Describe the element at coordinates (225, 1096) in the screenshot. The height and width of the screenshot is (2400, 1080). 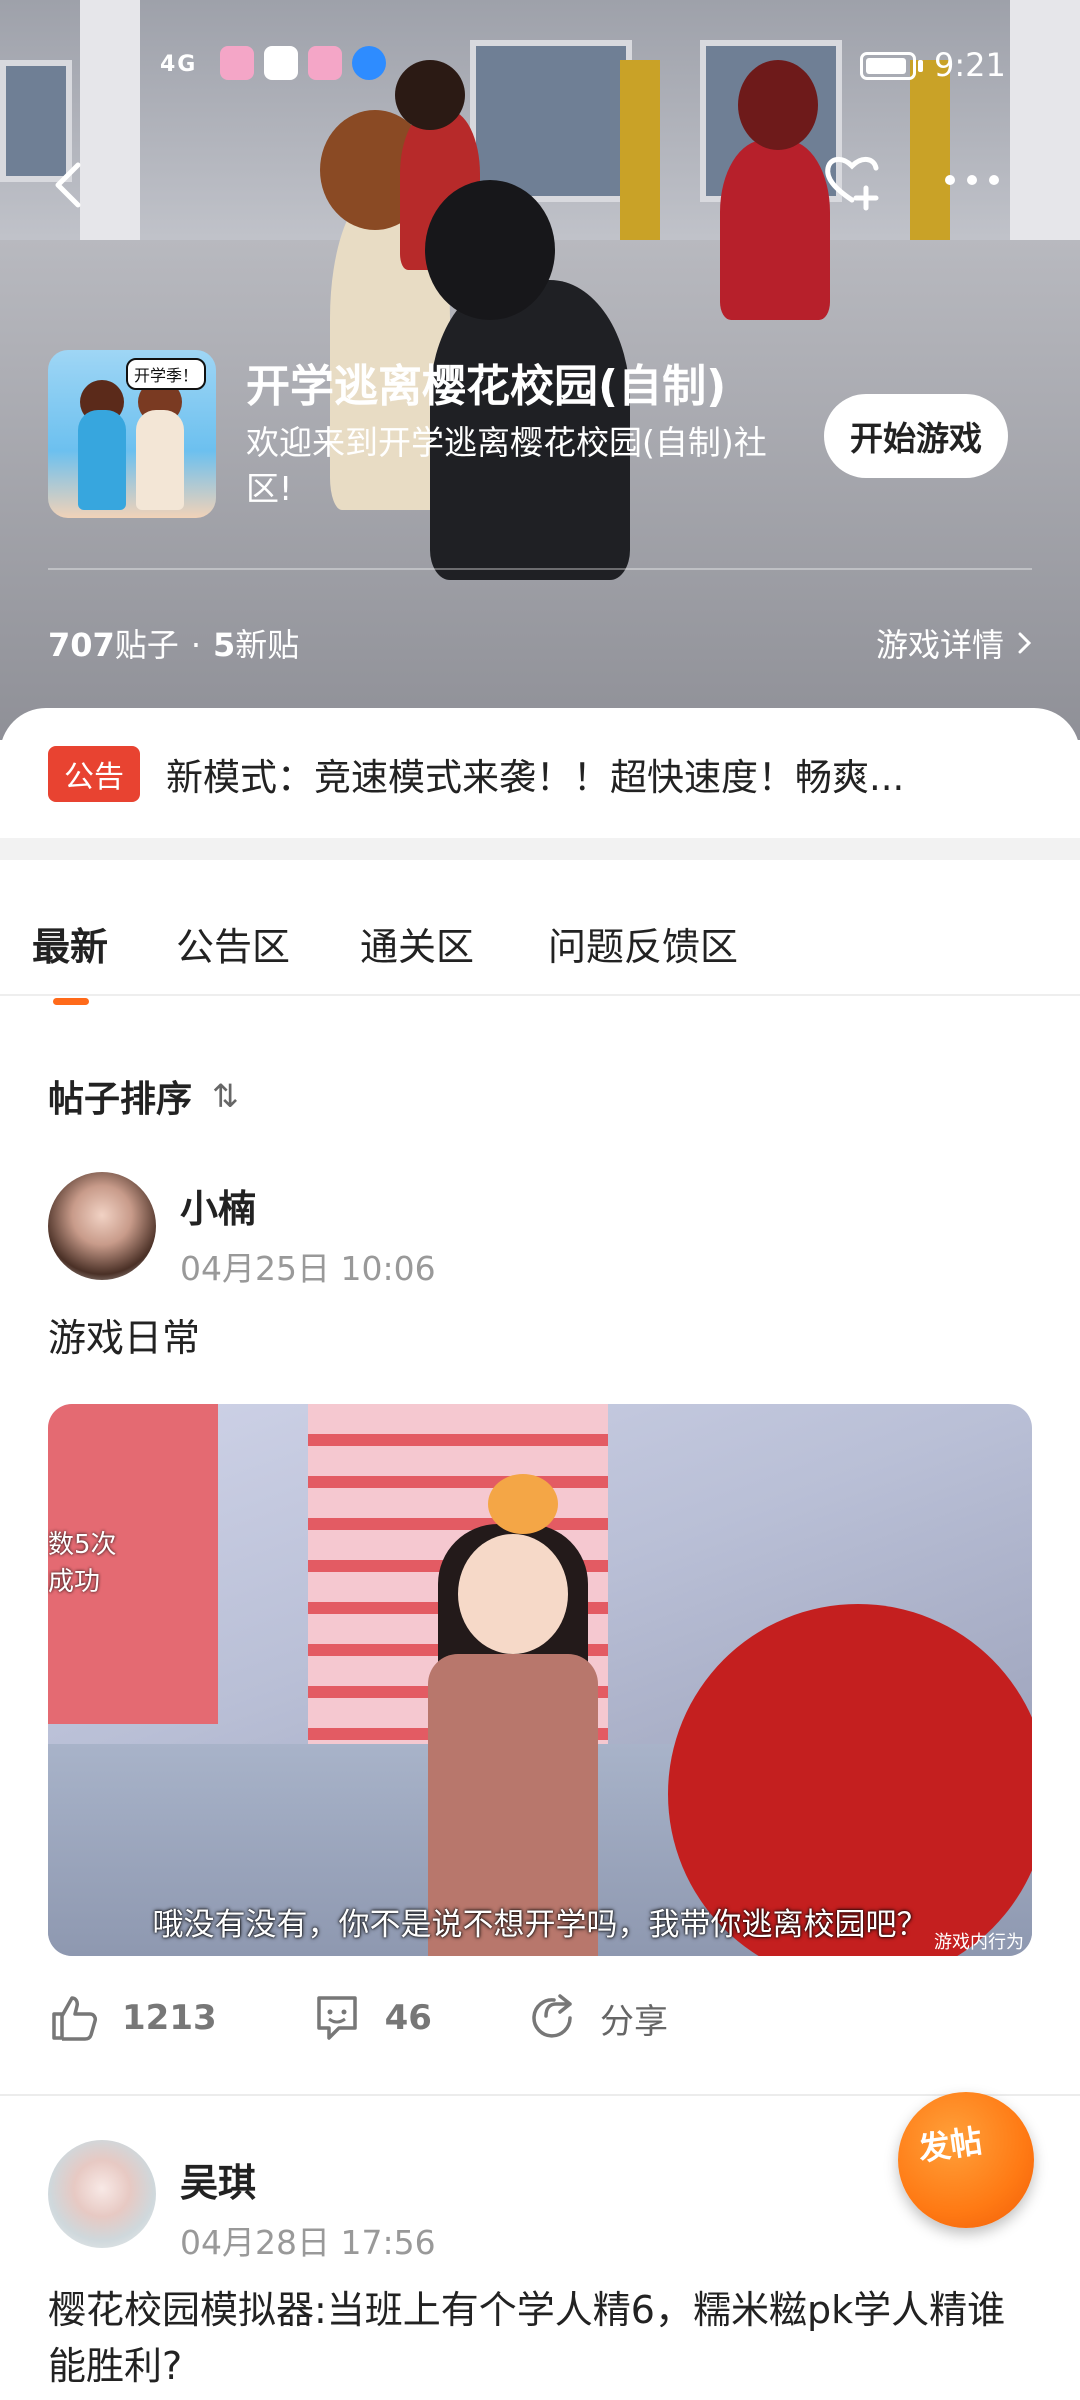
I see `sort-icon: ⇅` at that location.